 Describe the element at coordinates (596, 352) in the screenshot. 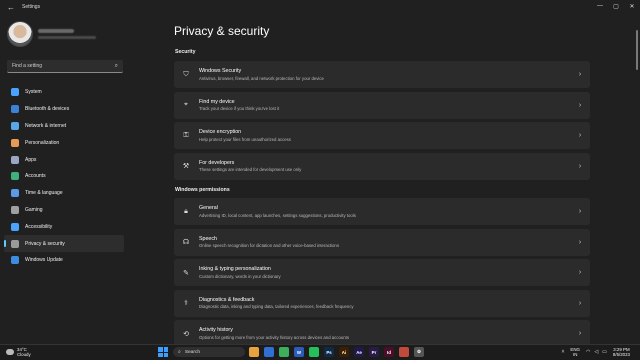

I see `speaker-icon: ◁` at that location.